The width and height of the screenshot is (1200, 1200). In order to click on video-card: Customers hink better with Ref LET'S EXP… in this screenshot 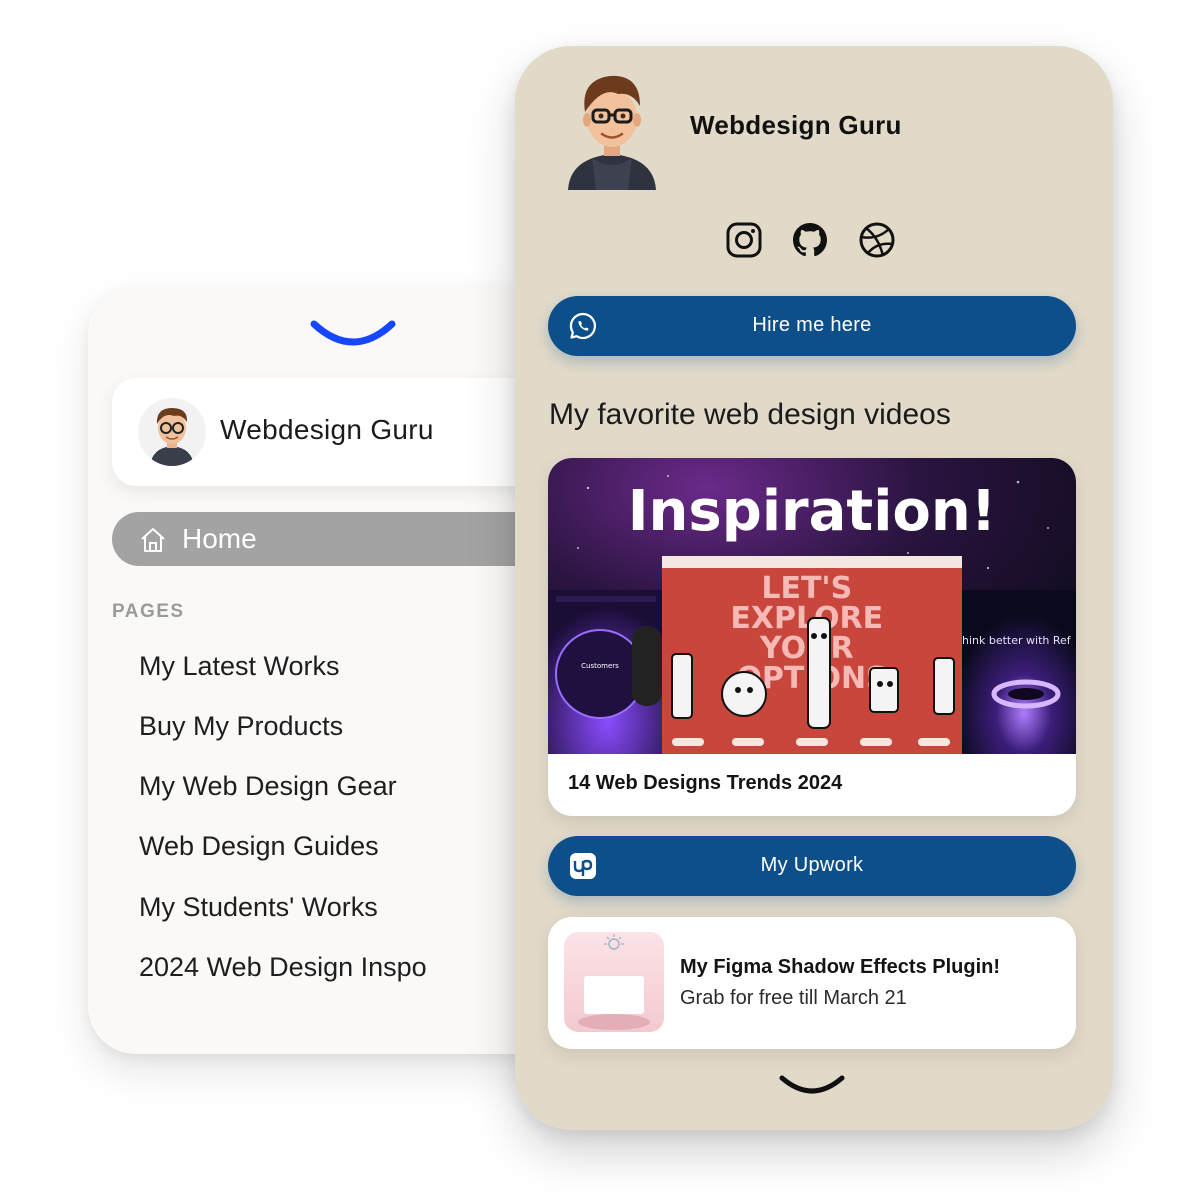, I will do `click(812, 637)`.